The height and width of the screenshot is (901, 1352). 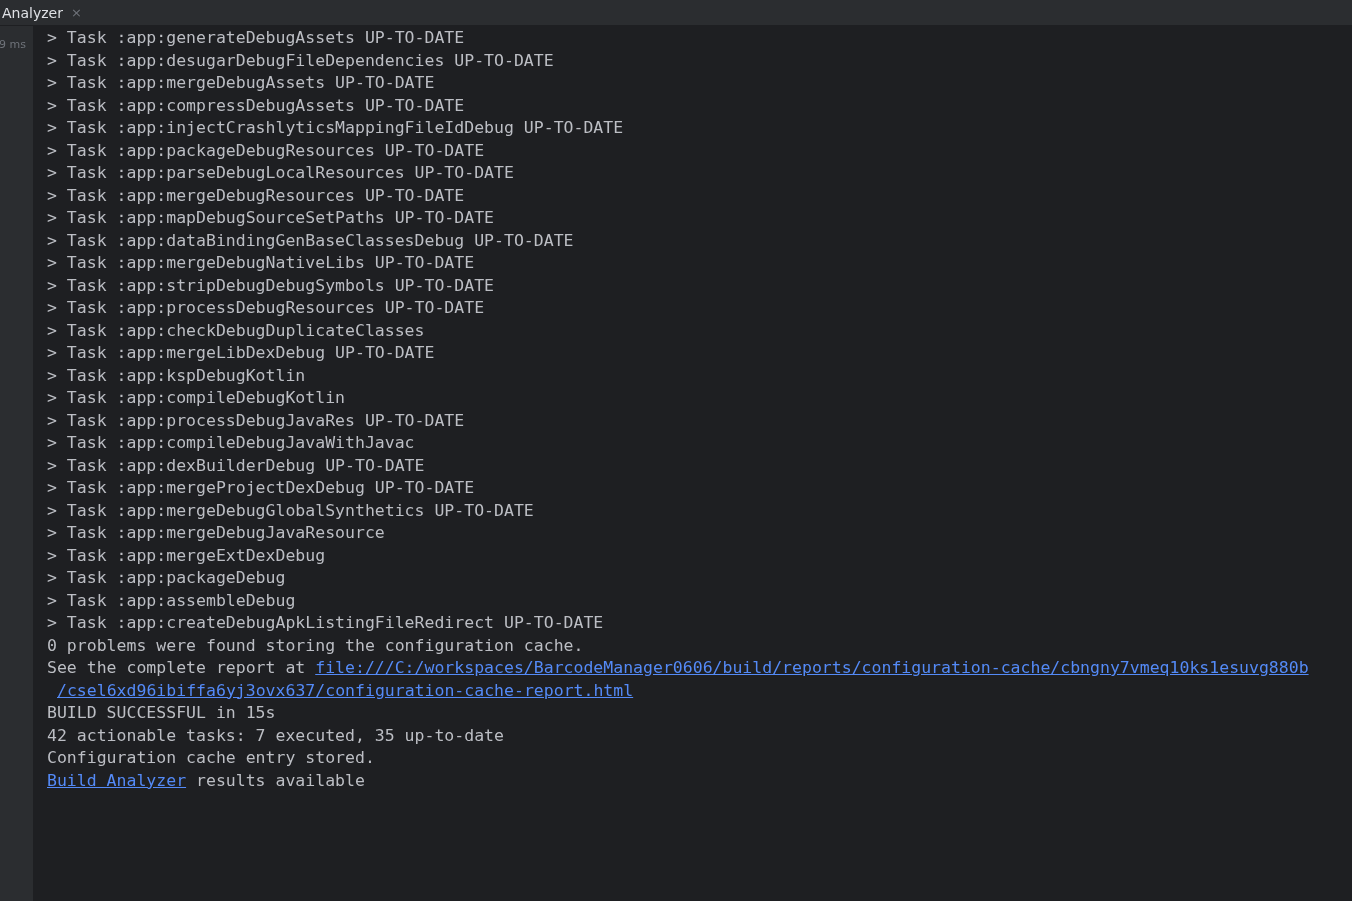 What do you see at coordinates (300, 60) in the screenshot?
I see `console-line: > Task :app:desugarDebugFileDependencies UP-TO-DATE` at bounding box center [300, 60].